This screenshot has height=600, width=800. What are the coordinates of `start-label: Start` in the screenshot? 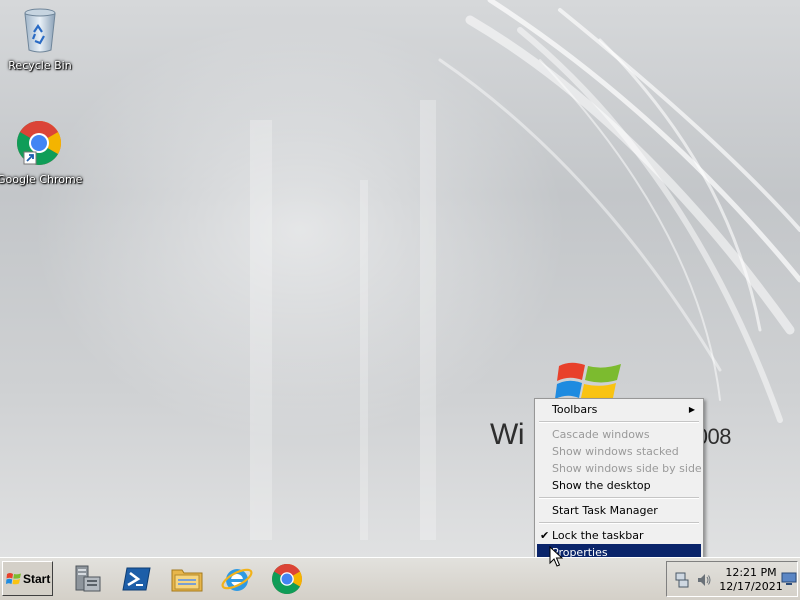 It's located at (37, 579).